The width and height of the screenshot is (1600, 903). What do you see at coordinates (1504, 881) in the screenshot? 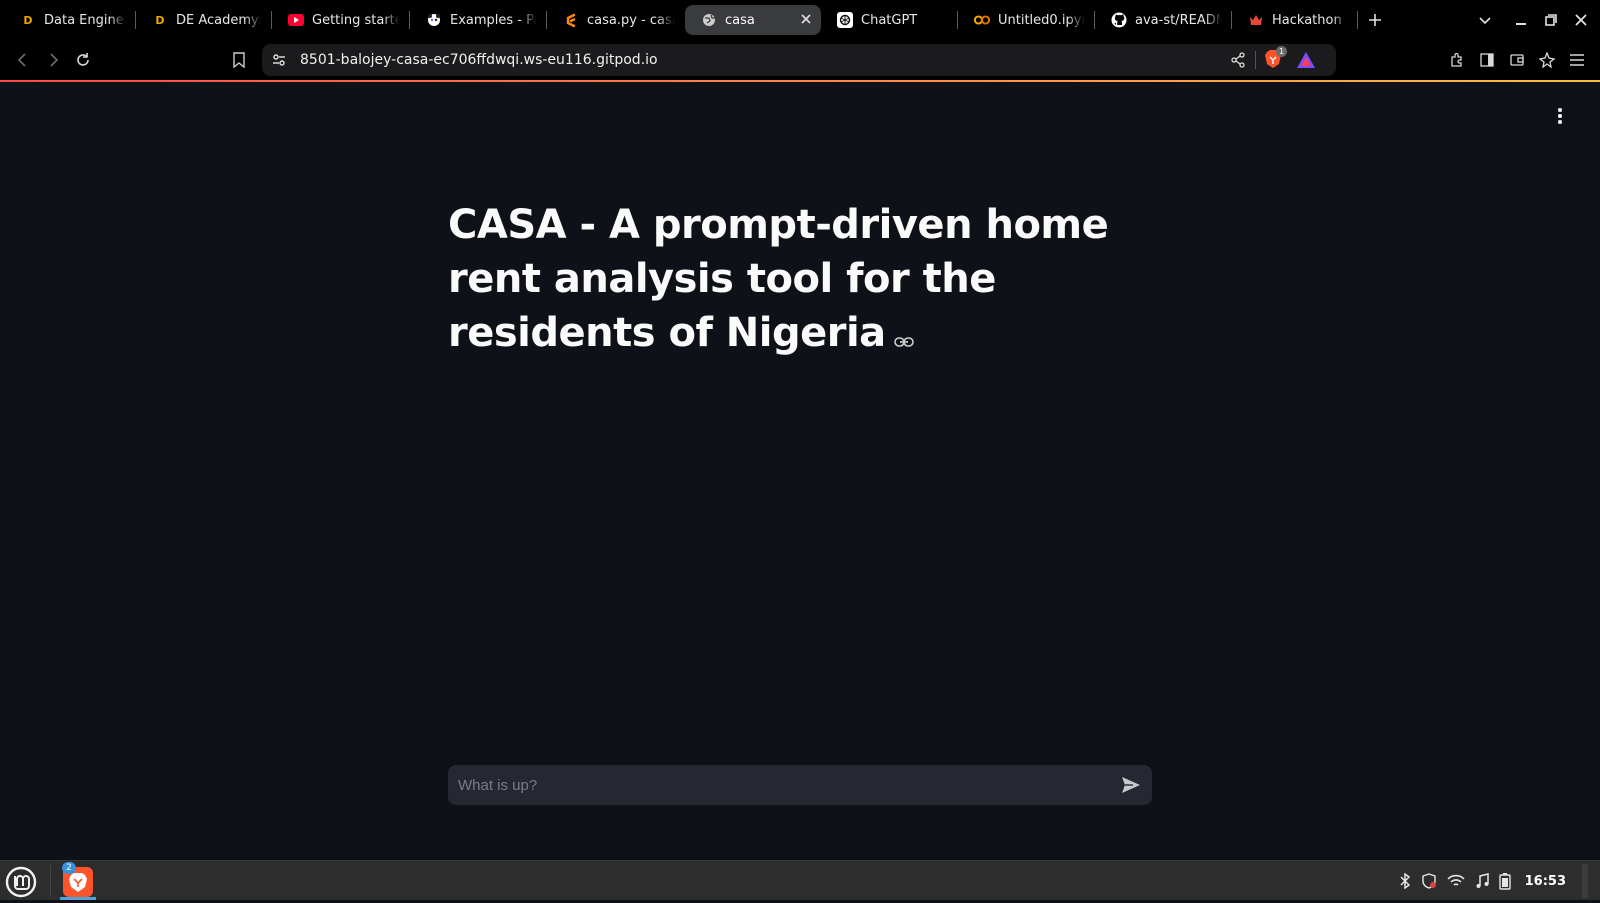
I see `battery-icon` at bounding box center [1504, 881].